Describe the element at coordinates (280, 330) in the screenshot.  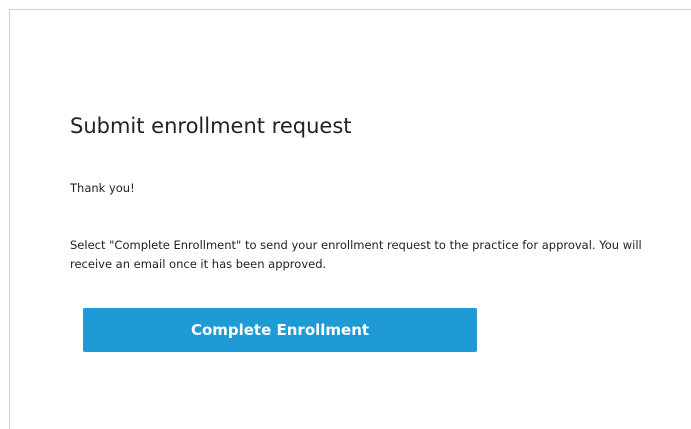
I see `complete-enrollment-button: Complete Enrollment` at that location.